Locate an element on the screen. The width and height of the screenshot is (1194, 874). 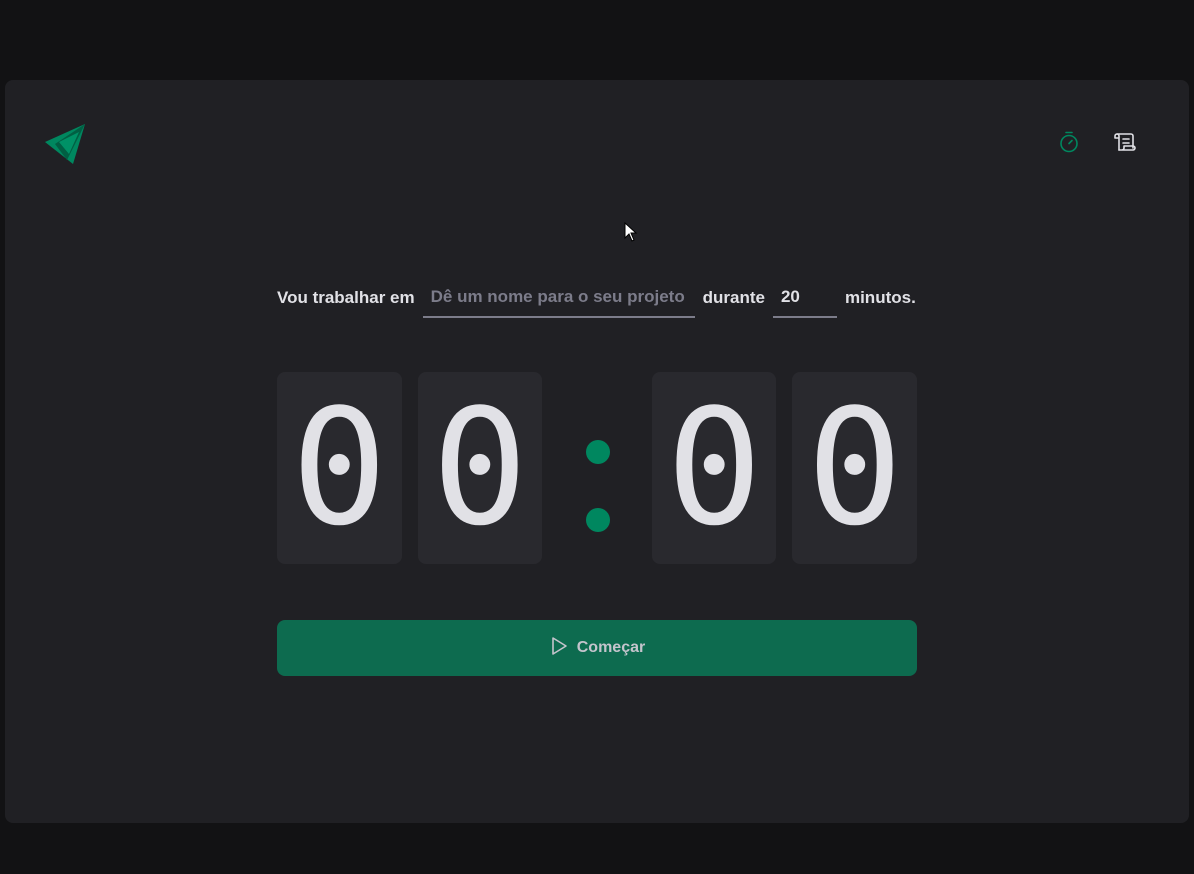
countdown-separator is located at coordinates (597, 468).